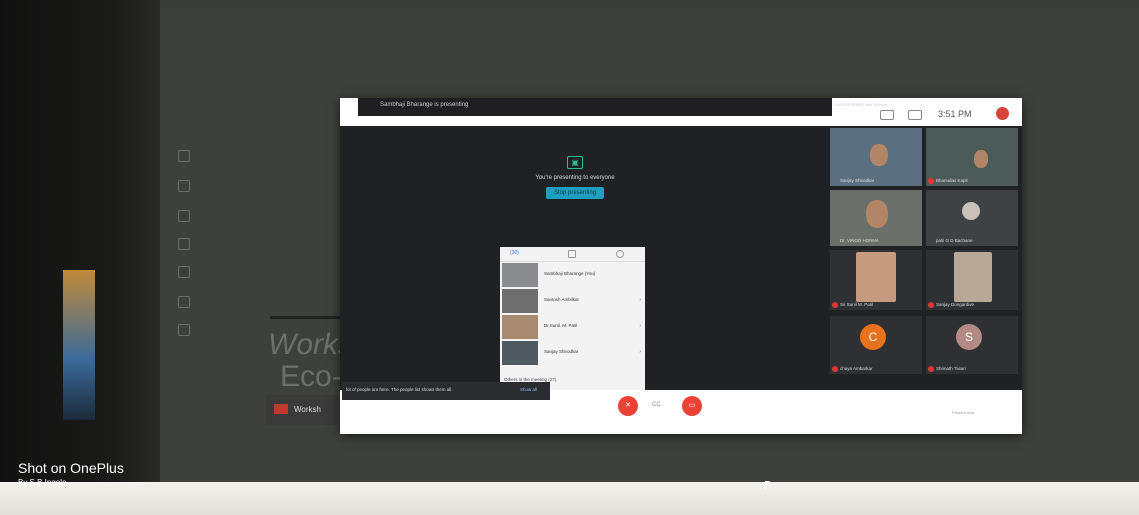  What do you see at coordinates (42, 482) in the screenshot?
I see `watermark-line2: By S.B.Ingole` at bounding box center [42, 482].